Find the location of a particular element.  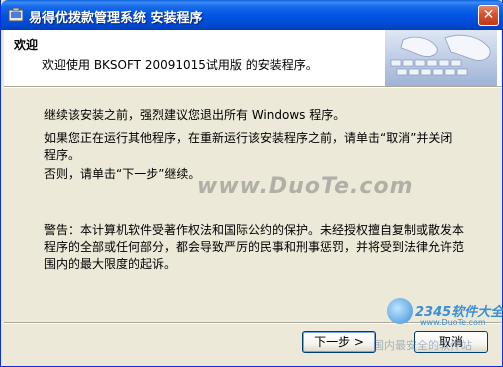

intro-paragraph: 继续该安装之前，强烈建议您退出所有 Windows 程序。 is located at coordinates (195, 115).